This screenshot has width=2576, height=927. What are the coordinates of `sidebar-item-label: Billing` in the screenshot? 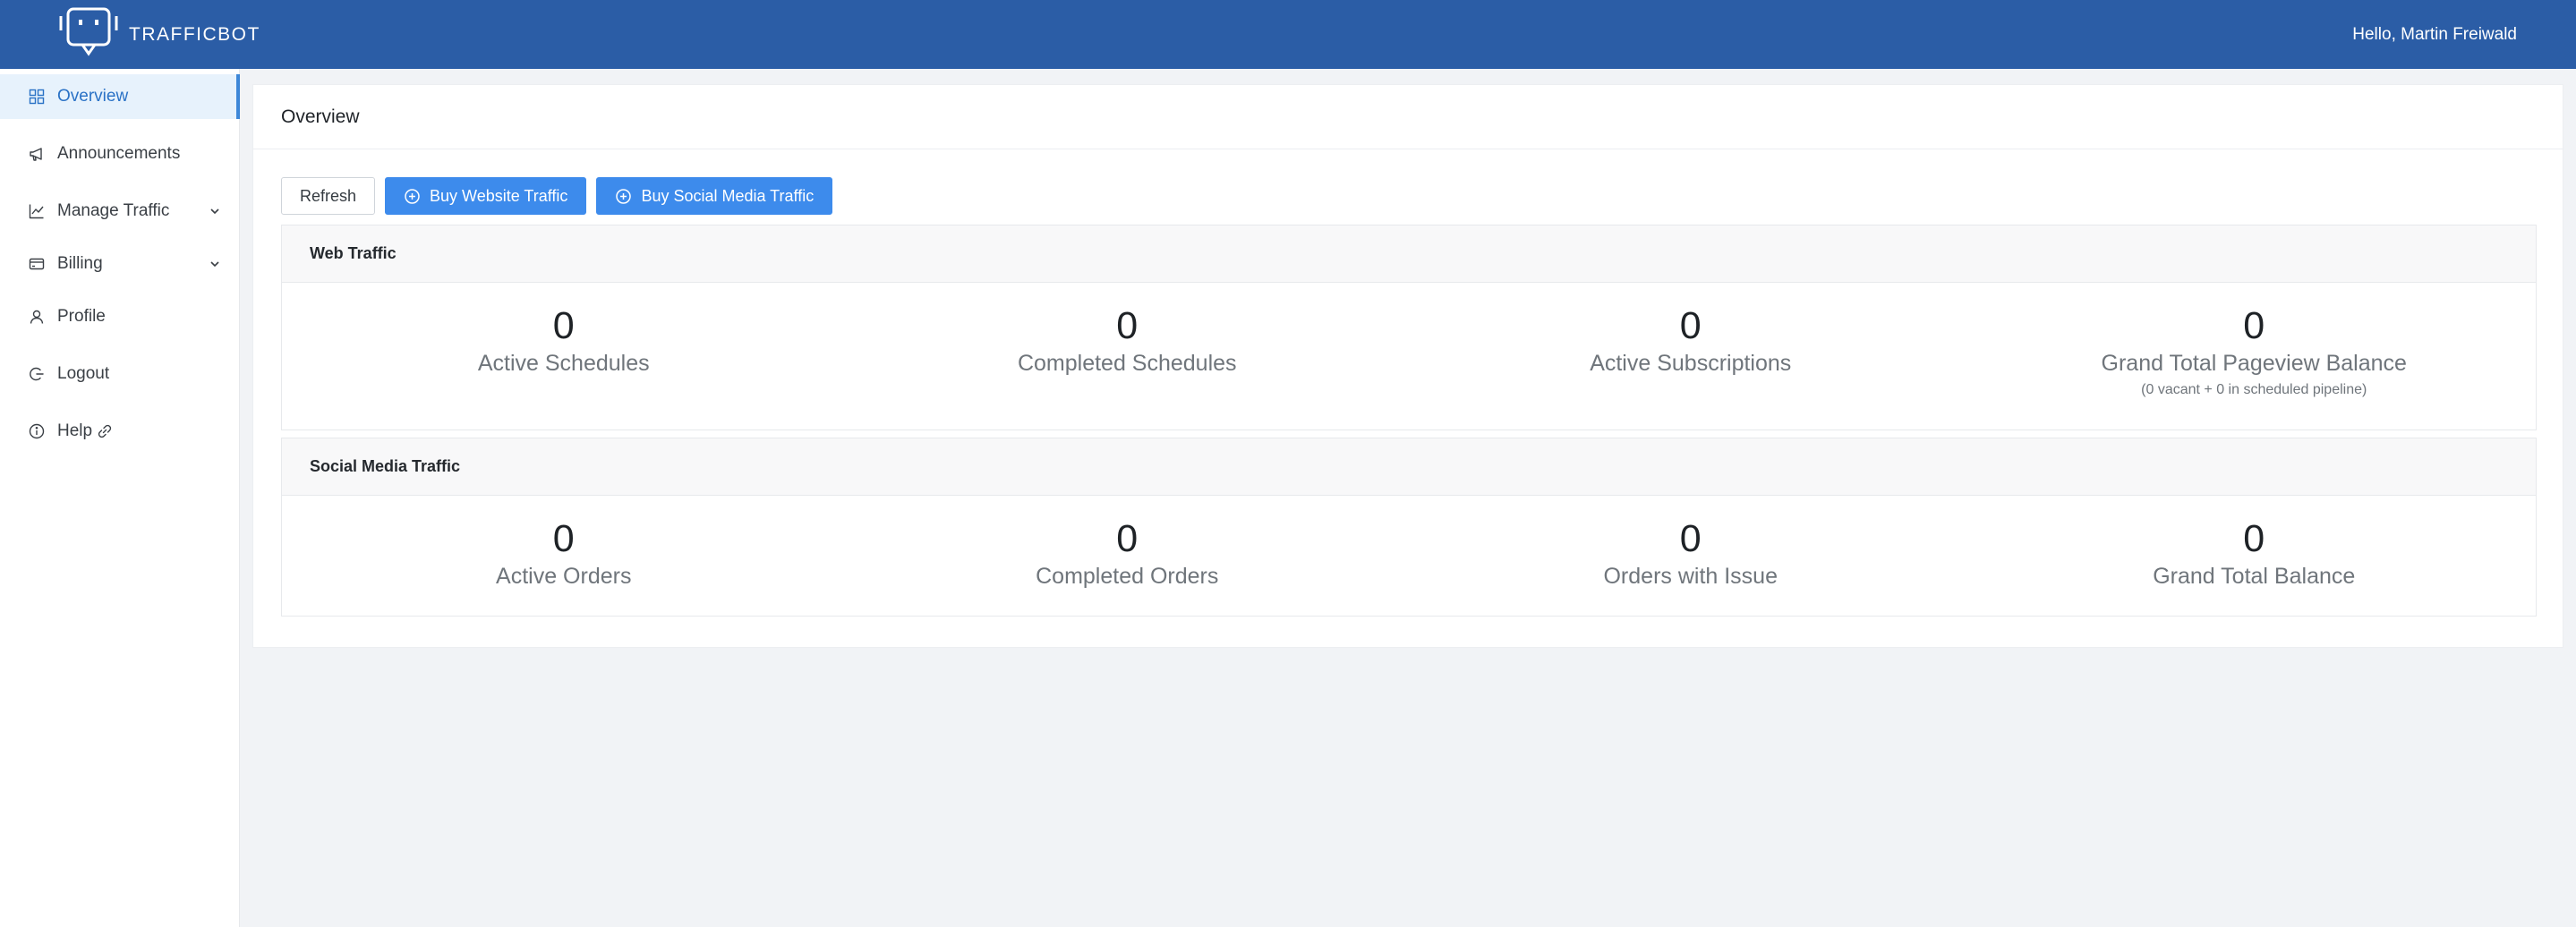 It's located at (80, 263).